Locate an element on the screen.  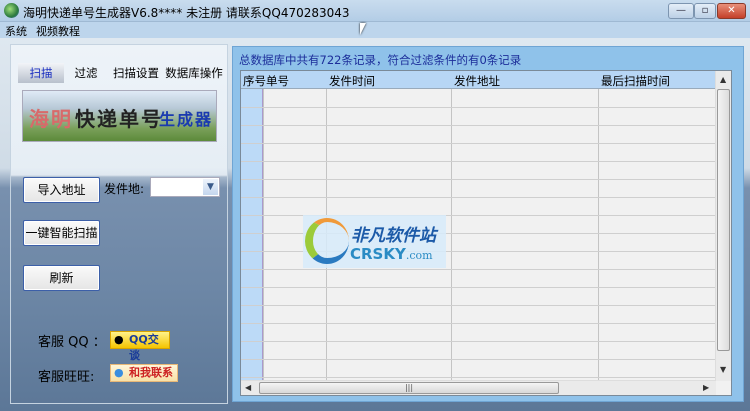
banner-text-black: 快递单号 is located at coordinates (119, 119).